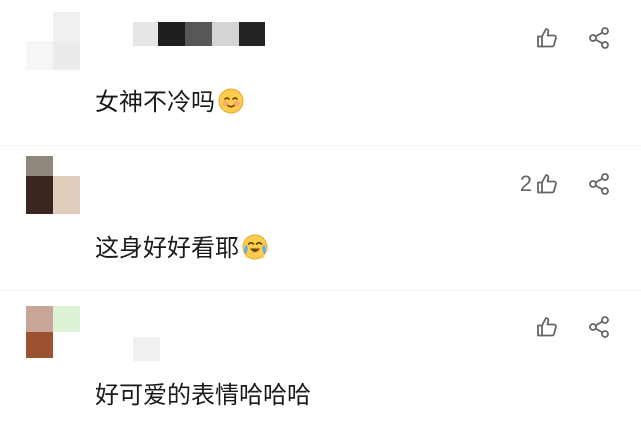  I want to click on comment-text-content: 女神不冷吗, so click(155, 102).